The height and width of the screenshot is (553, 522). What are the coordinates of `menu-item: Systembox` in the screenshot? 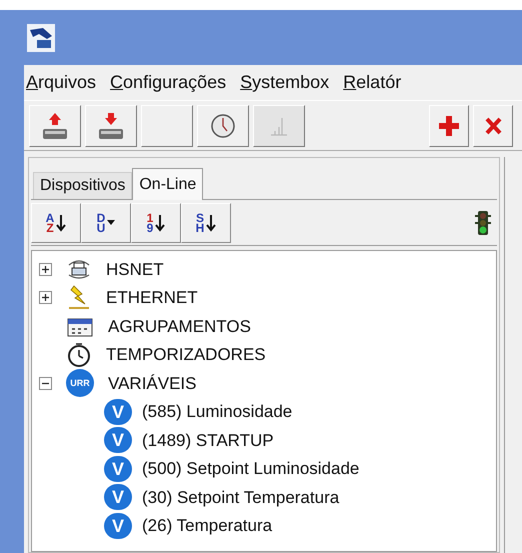 It's located at (285, 82).